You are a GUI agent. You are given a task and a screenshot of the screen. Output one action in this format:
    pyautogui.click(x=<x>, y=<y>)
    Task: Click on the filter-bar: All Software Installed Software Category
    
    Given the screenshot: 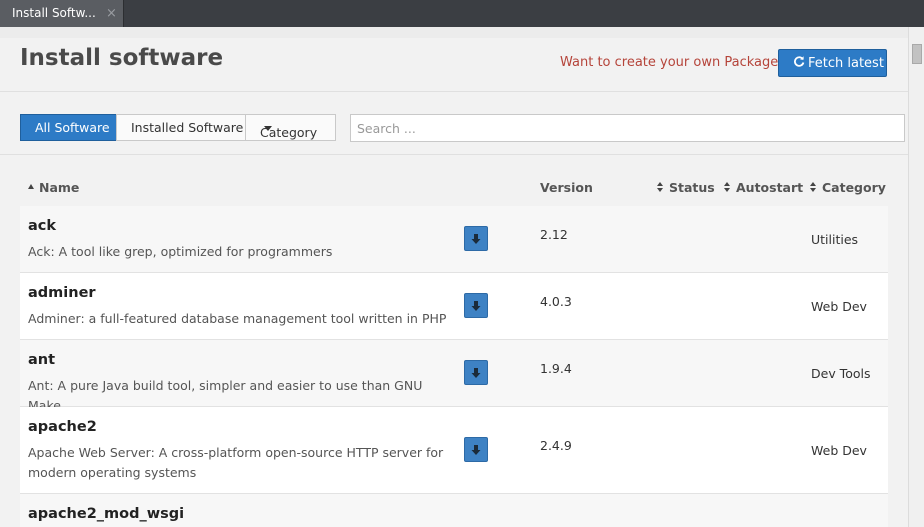 What is the action you would take?
    pyautogui.click(x=454, y=124)
    